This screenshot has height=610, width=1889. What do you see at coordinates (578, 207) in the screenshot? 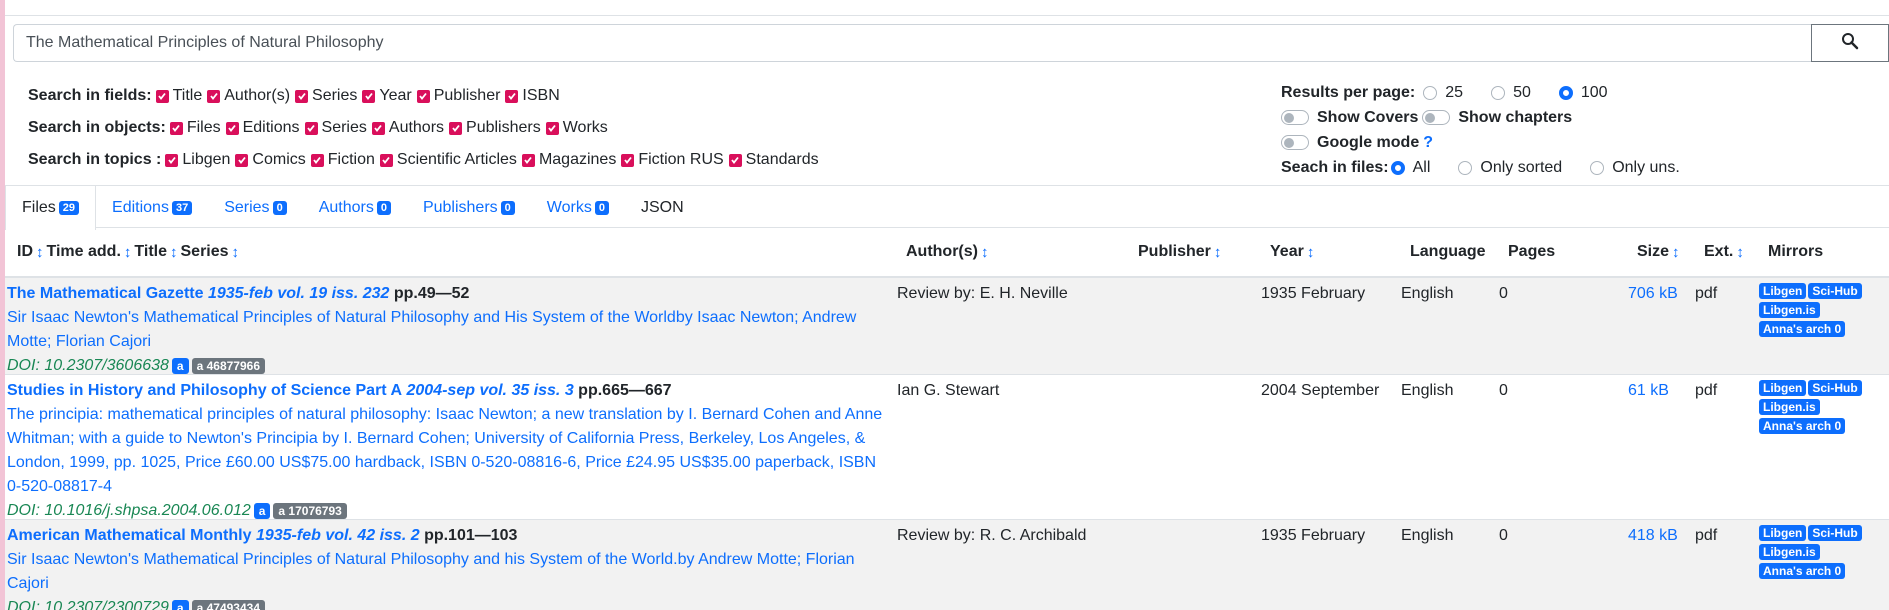
I see `tab-works: Works 0` at bounding box center [578, 207].